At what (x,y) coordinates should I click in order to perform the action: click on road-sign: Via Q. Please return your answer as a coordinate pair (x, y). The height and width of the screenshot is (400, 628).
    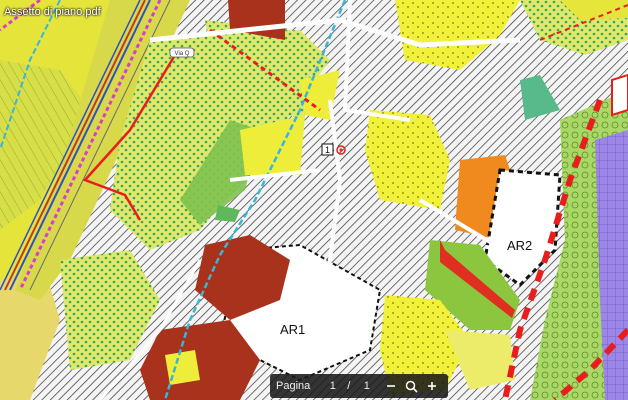
    Looking at the image, I should click on (182, 52).